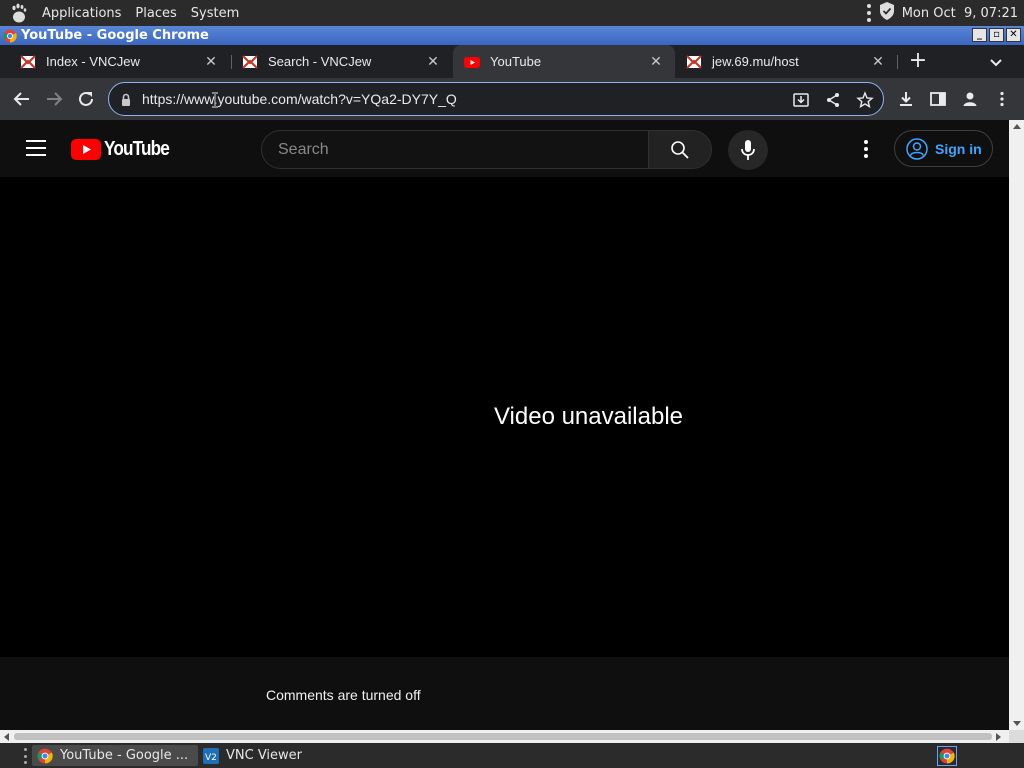 The height and width of the screenshot is (768, 1024). I want to click on panel-tray: Mon Oct 9, 07:21, so click(942, 13).